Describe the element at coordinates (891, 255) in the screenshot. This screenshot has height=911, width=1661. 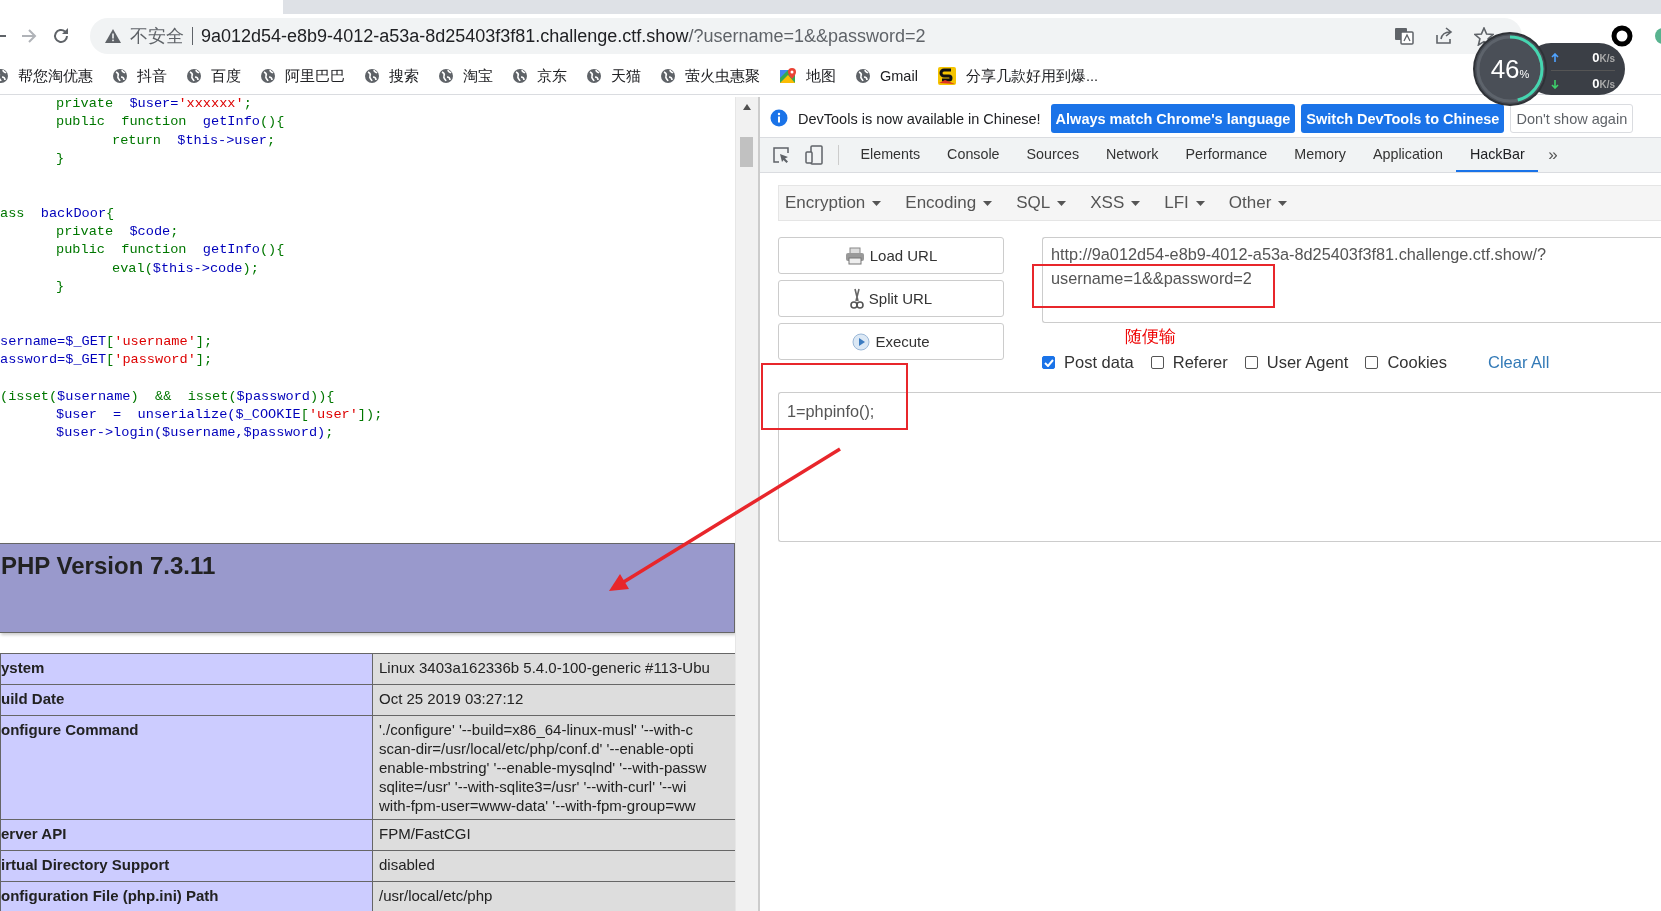
I see `action-button: Load URL` at that location.